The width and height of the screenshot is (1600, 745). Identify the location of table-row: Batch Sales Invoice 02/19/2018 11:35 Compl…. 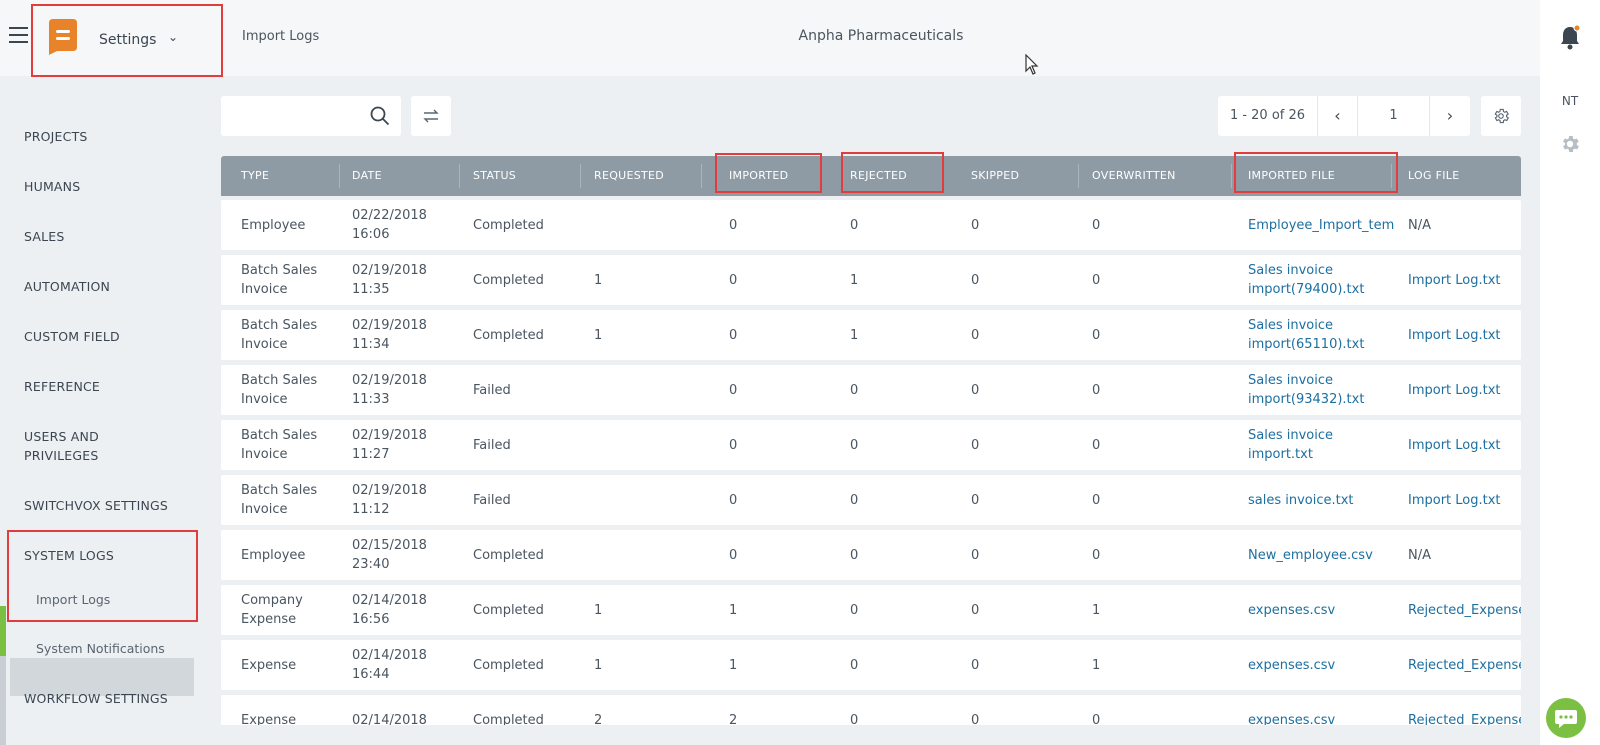
(871, 280).